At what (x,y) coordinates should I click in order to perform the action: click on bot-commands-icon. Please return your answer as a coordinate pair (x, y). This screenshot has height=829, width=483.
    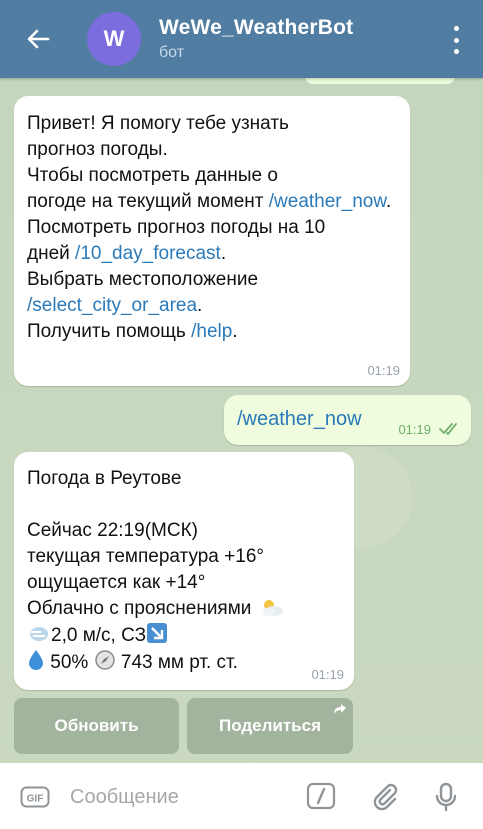
    Looking at the image, I should click on (321, 796).